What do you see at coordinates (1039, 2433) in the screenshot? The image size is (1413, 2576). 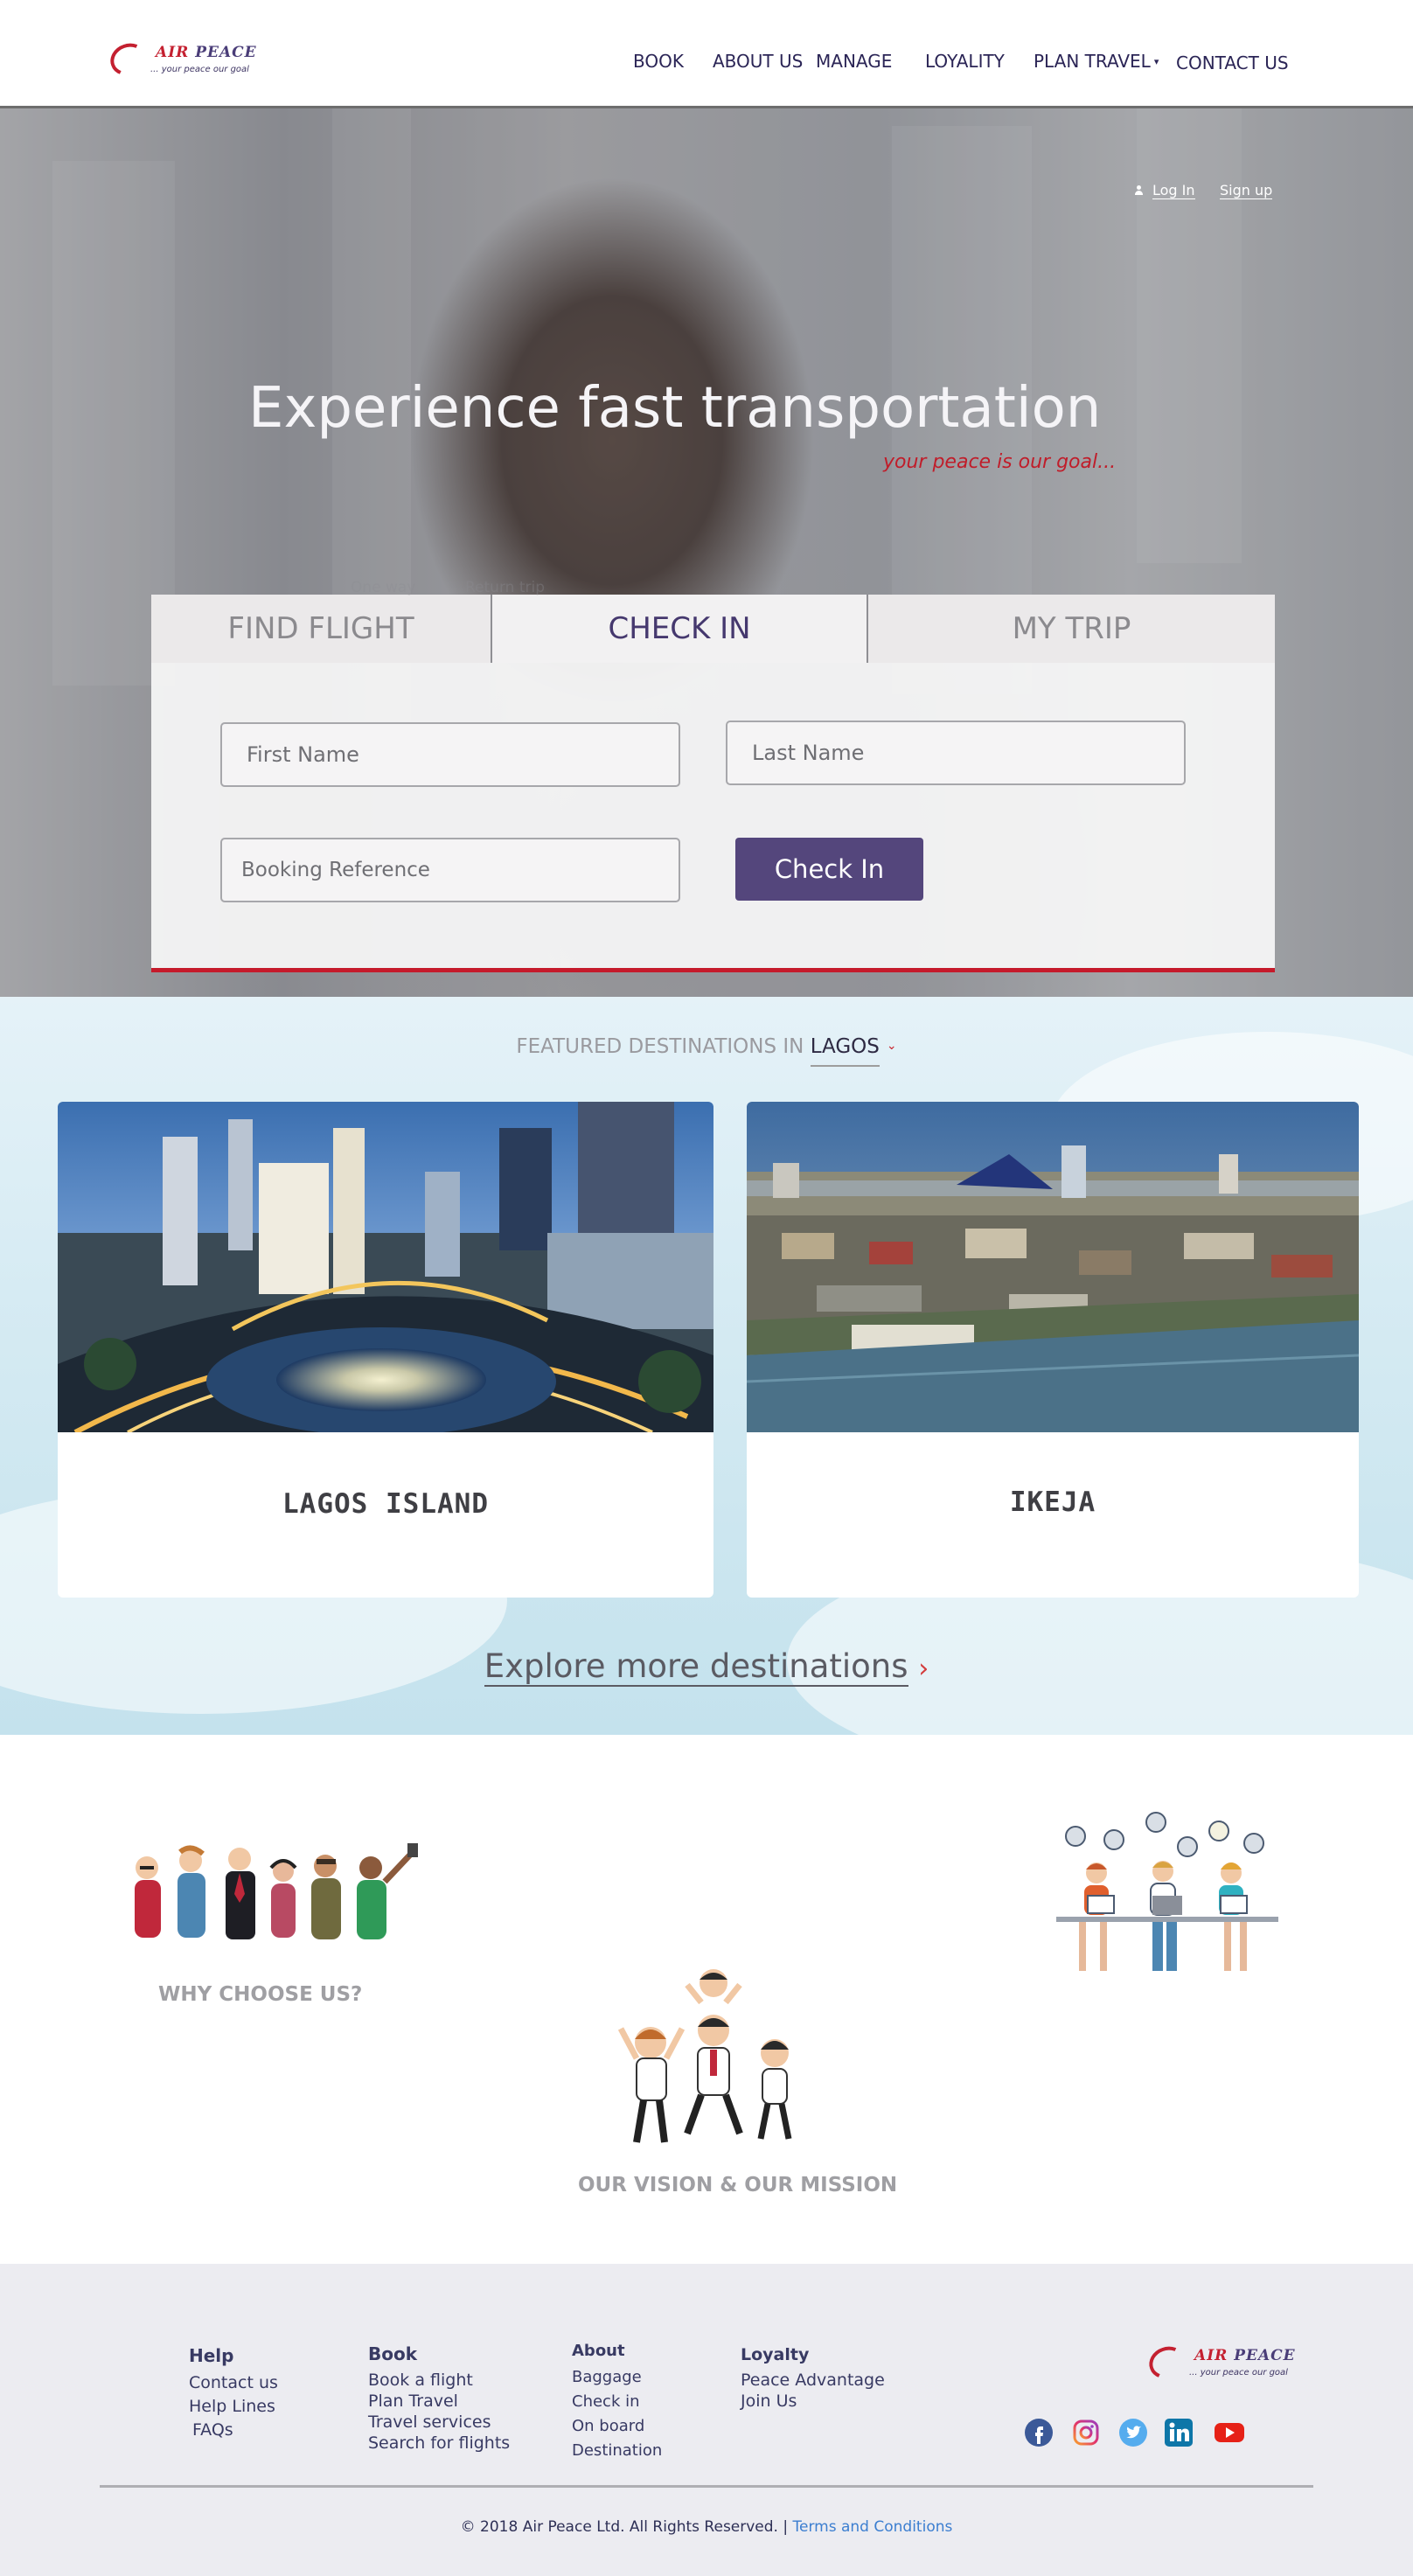 I see `facebook-icon` at bounding box center [1039, 2433].